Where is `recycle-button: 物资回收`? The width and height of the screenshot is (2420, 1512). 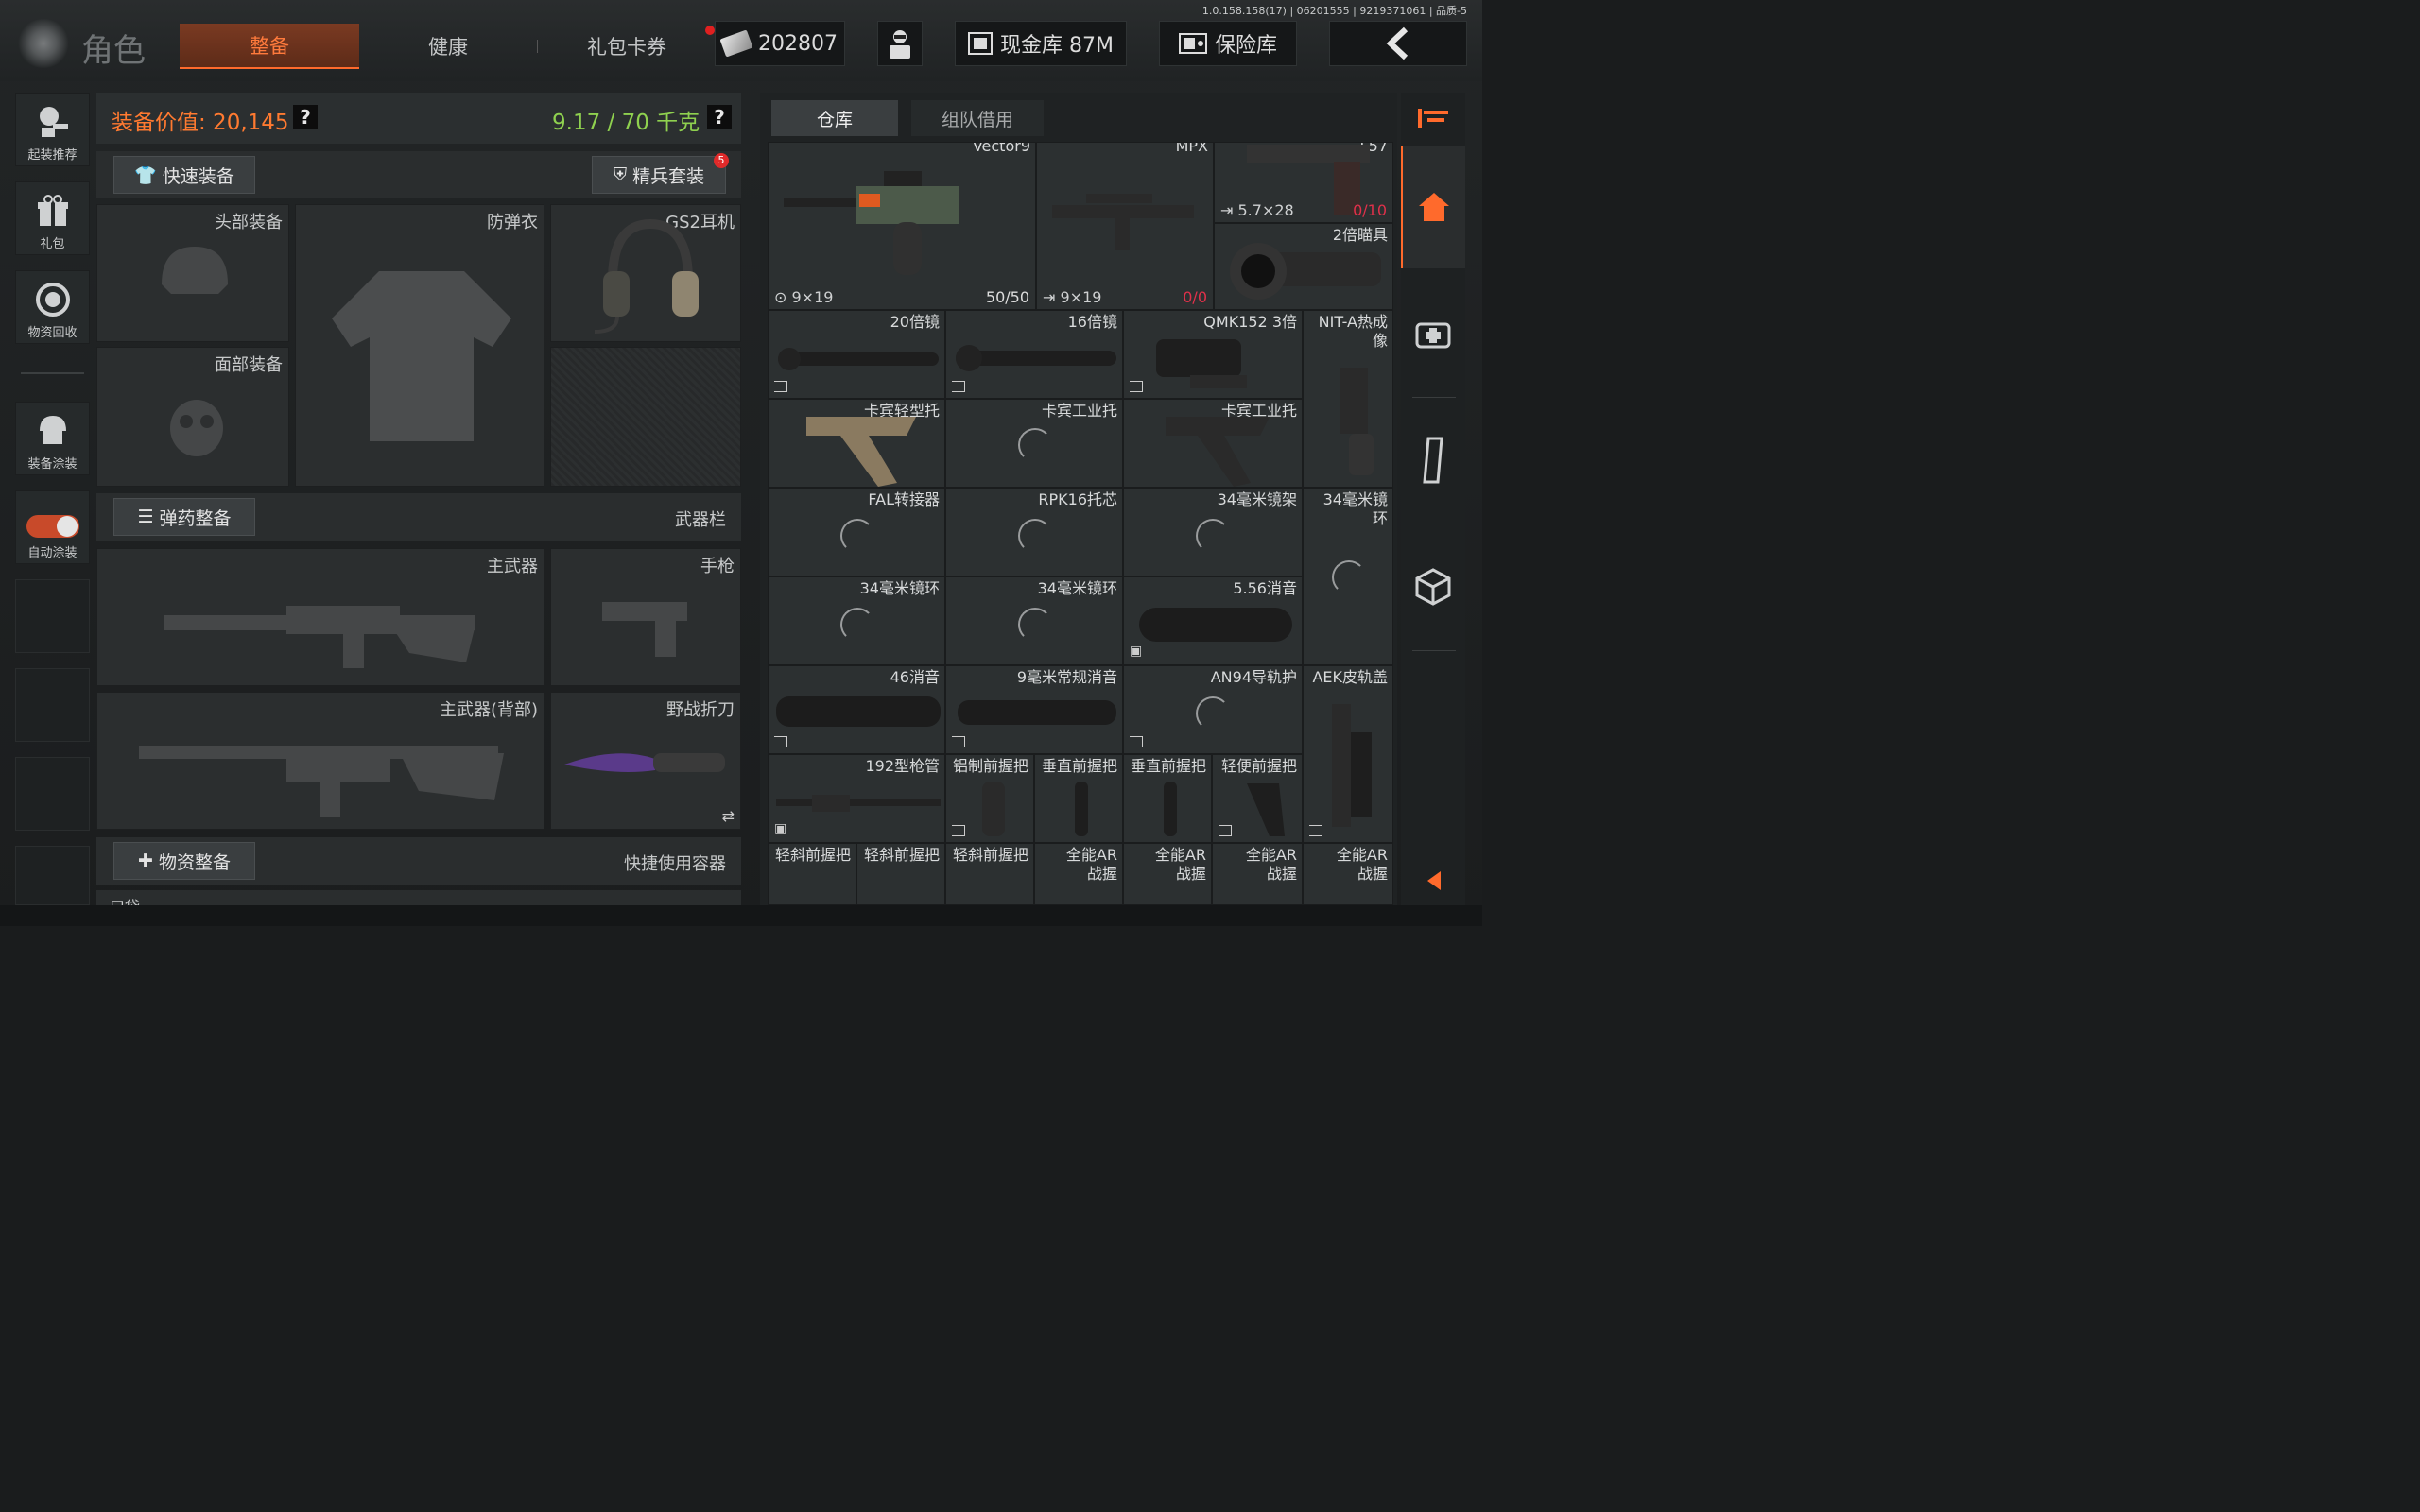 recycle-button: 物资回收 is located at coordinates (52, 307).